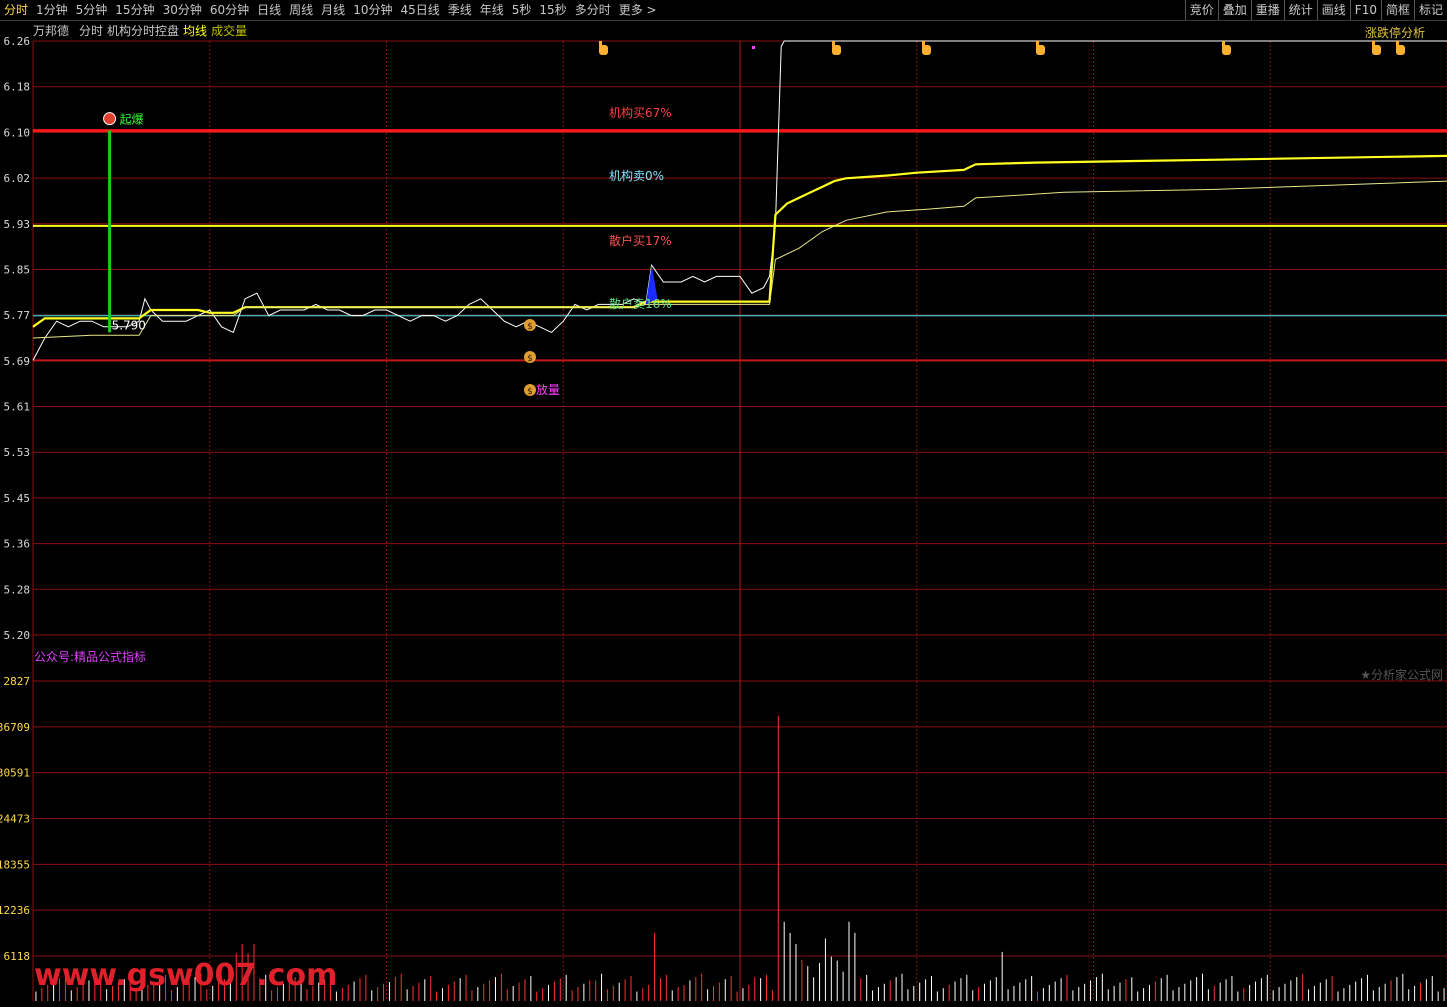 The image size is (1447, 1007). What do you see at coordinates (229, 10) in the screenshot?
I see `tab-5: 60分钟` at bounding box center [229, 10].